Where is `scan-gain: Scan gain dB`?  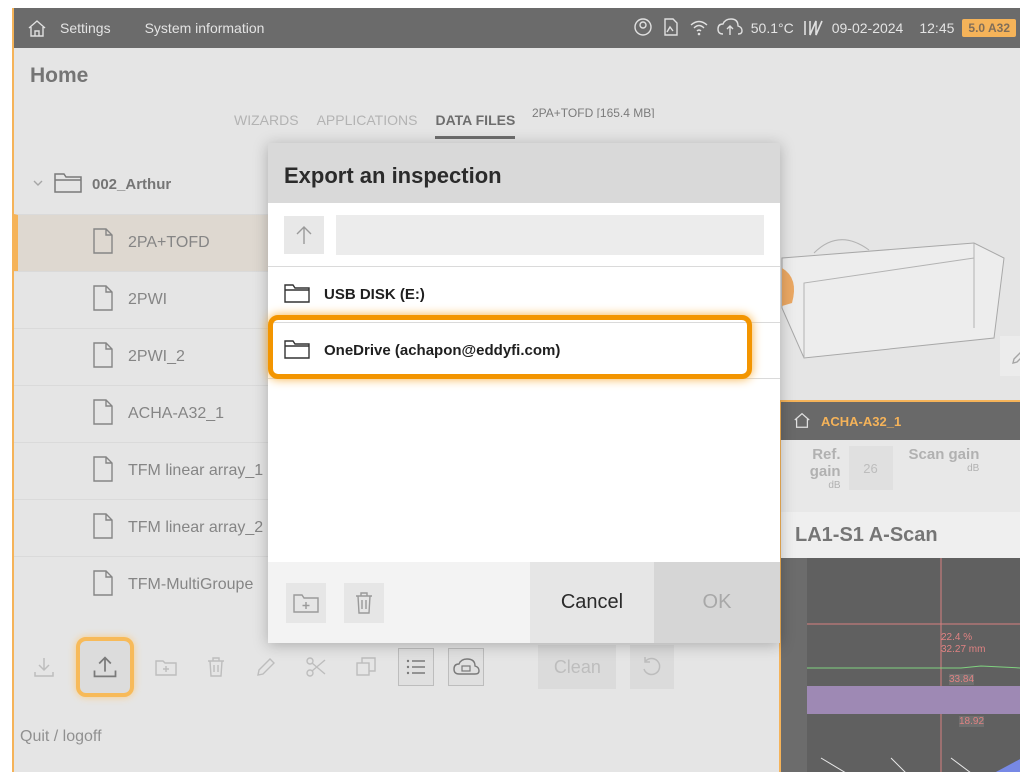
scan-gain: Scan gain dB is located at coordinates (960, 476).